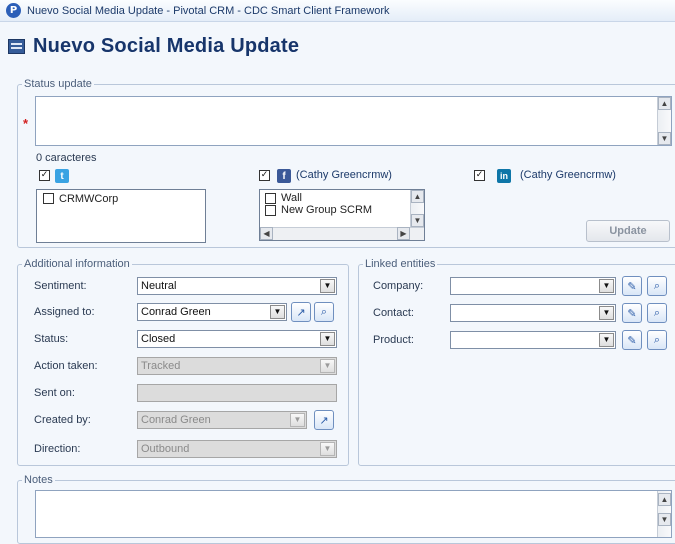  Describe the element at coordinates (400, 264) in the screenshot. I see `linked-entities-legend: Linked entities` at that location.